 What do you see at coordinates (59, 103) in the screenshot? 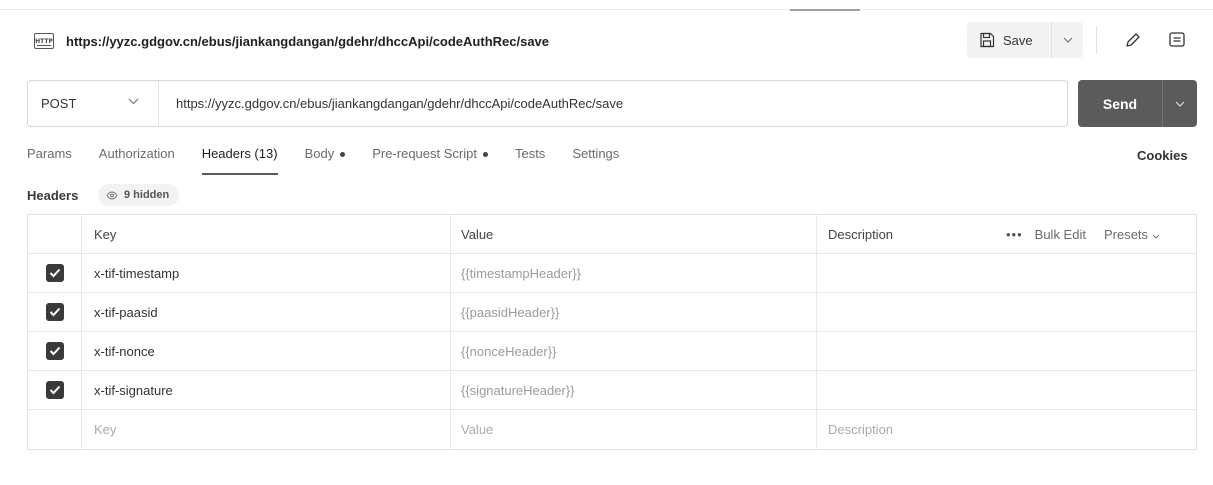
I see `method-value: POST` at bounding box center [59, 103].